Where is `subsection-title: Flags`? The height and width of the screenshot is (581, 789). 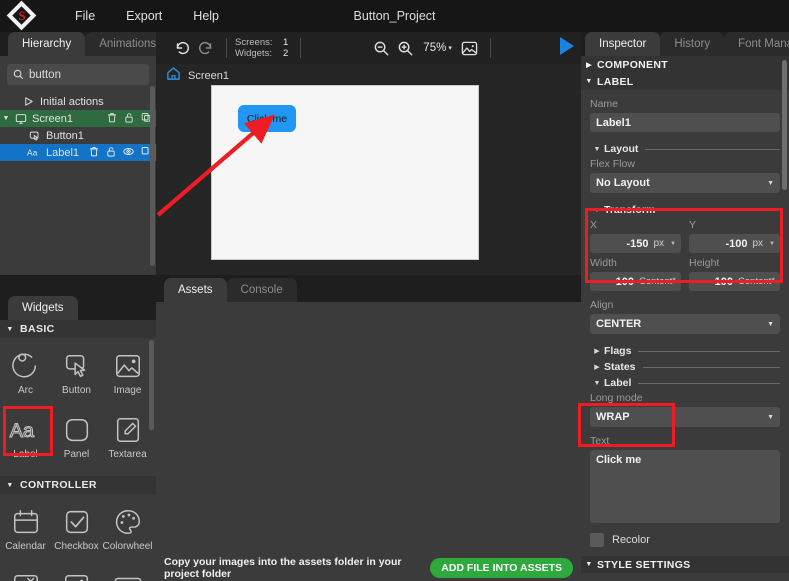 subsection-title: Flags is located at coordinates (618, 351).